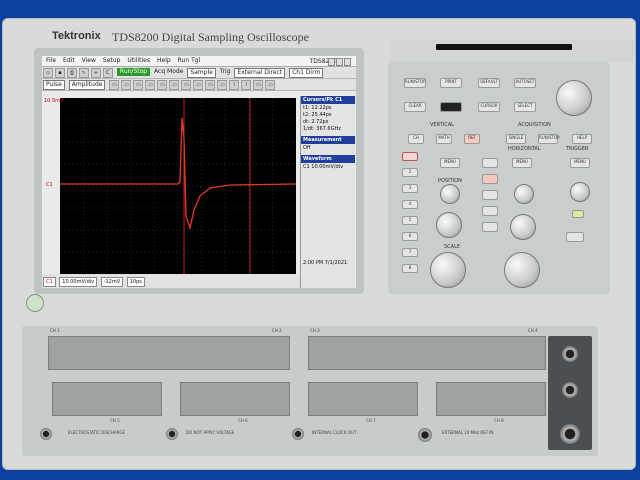 This screenshot has width=640, height=480. What do you see at coordinates (444, 139) in the screenshot?
I see `math-button: MATH` at bounding box center [444, 139].